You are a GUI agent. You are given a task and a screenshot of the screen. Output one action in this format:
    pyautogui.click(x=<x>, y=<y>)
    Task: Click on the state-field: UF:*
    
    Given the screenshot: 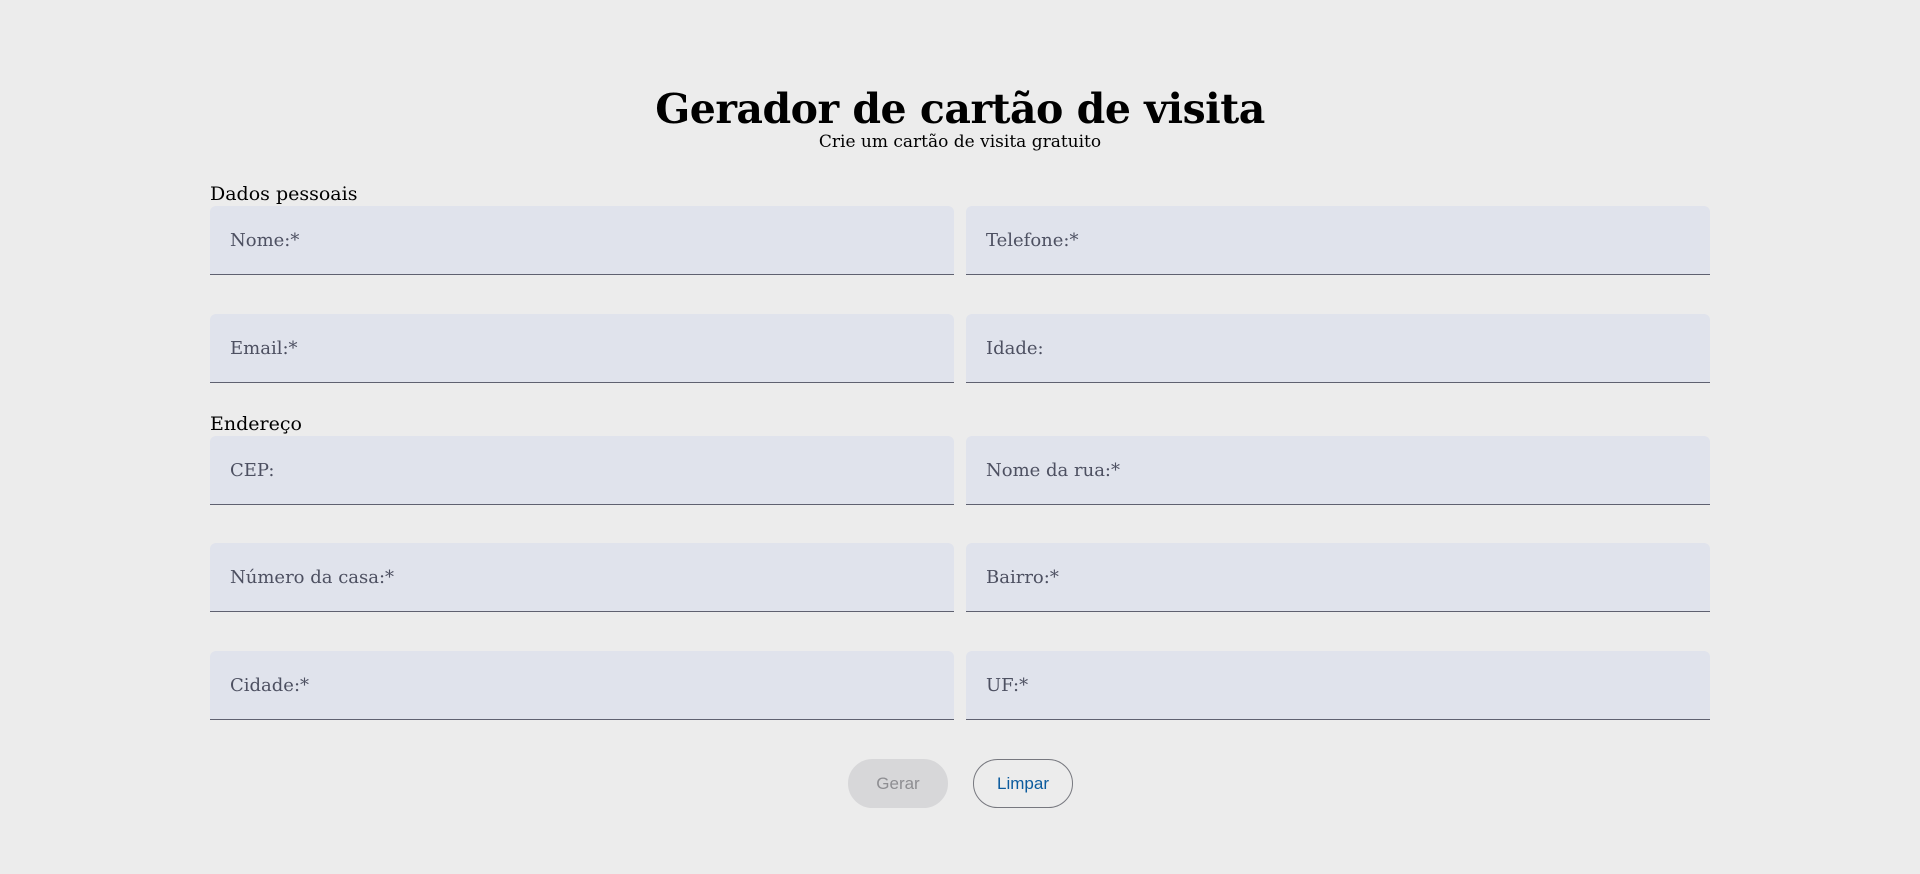 What is the action you would take?
    pyautogui.click(x=1338, y=685)
    